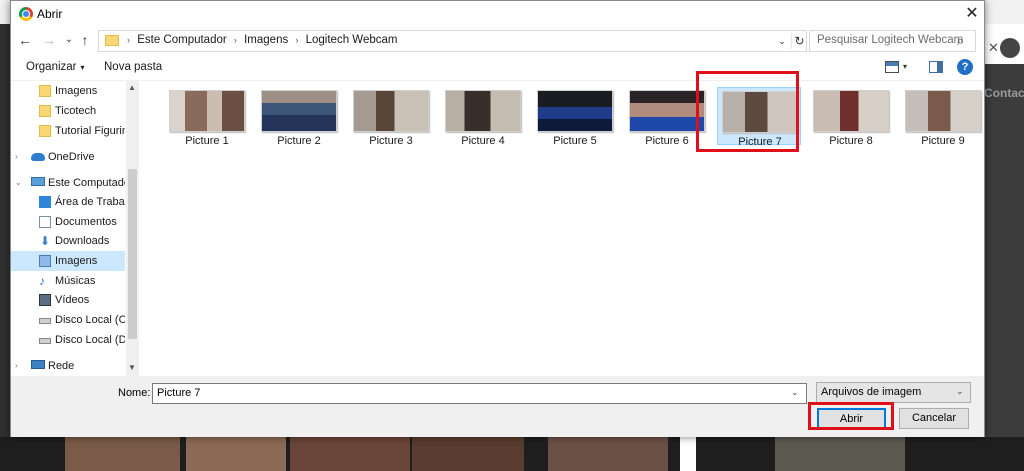  What do you see at coordinates (182, 40) in the screenshot?
I see `breadcrumb-este-computador: Este Computador` at bounding box center [182, 40].